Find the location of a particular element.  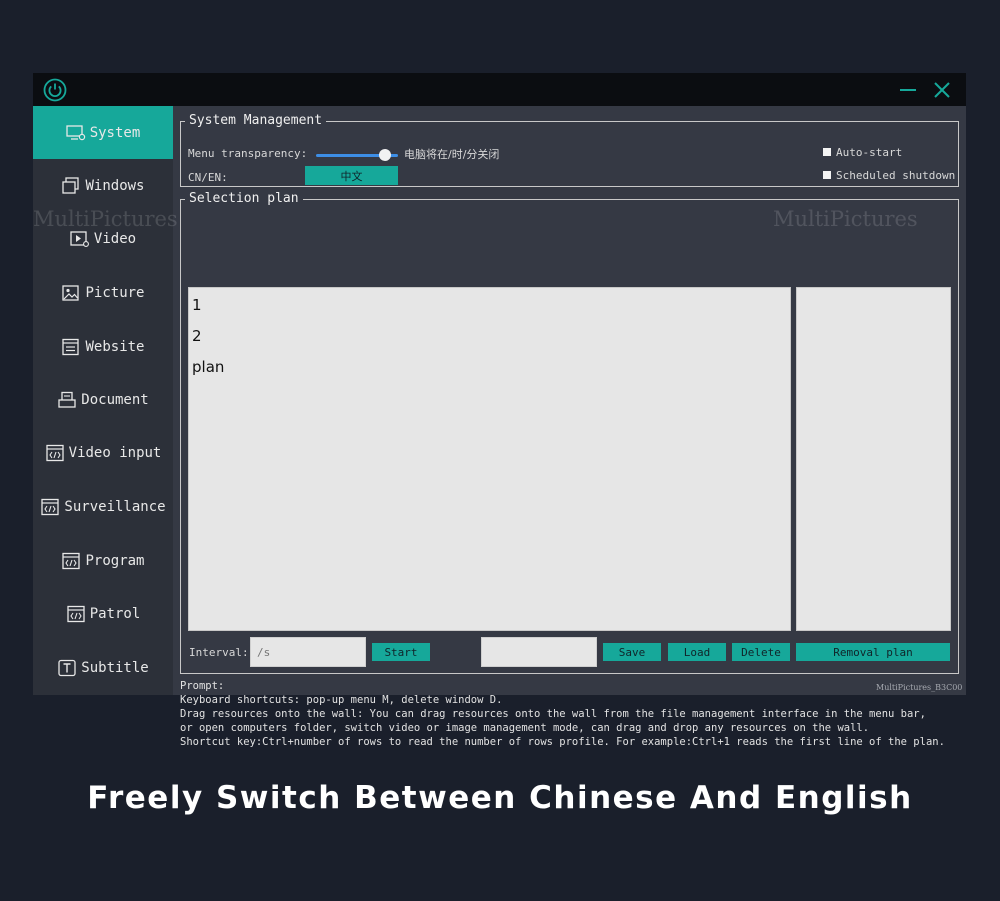

sidebar-item-windows: Windows is located at coordinates (103, 185).